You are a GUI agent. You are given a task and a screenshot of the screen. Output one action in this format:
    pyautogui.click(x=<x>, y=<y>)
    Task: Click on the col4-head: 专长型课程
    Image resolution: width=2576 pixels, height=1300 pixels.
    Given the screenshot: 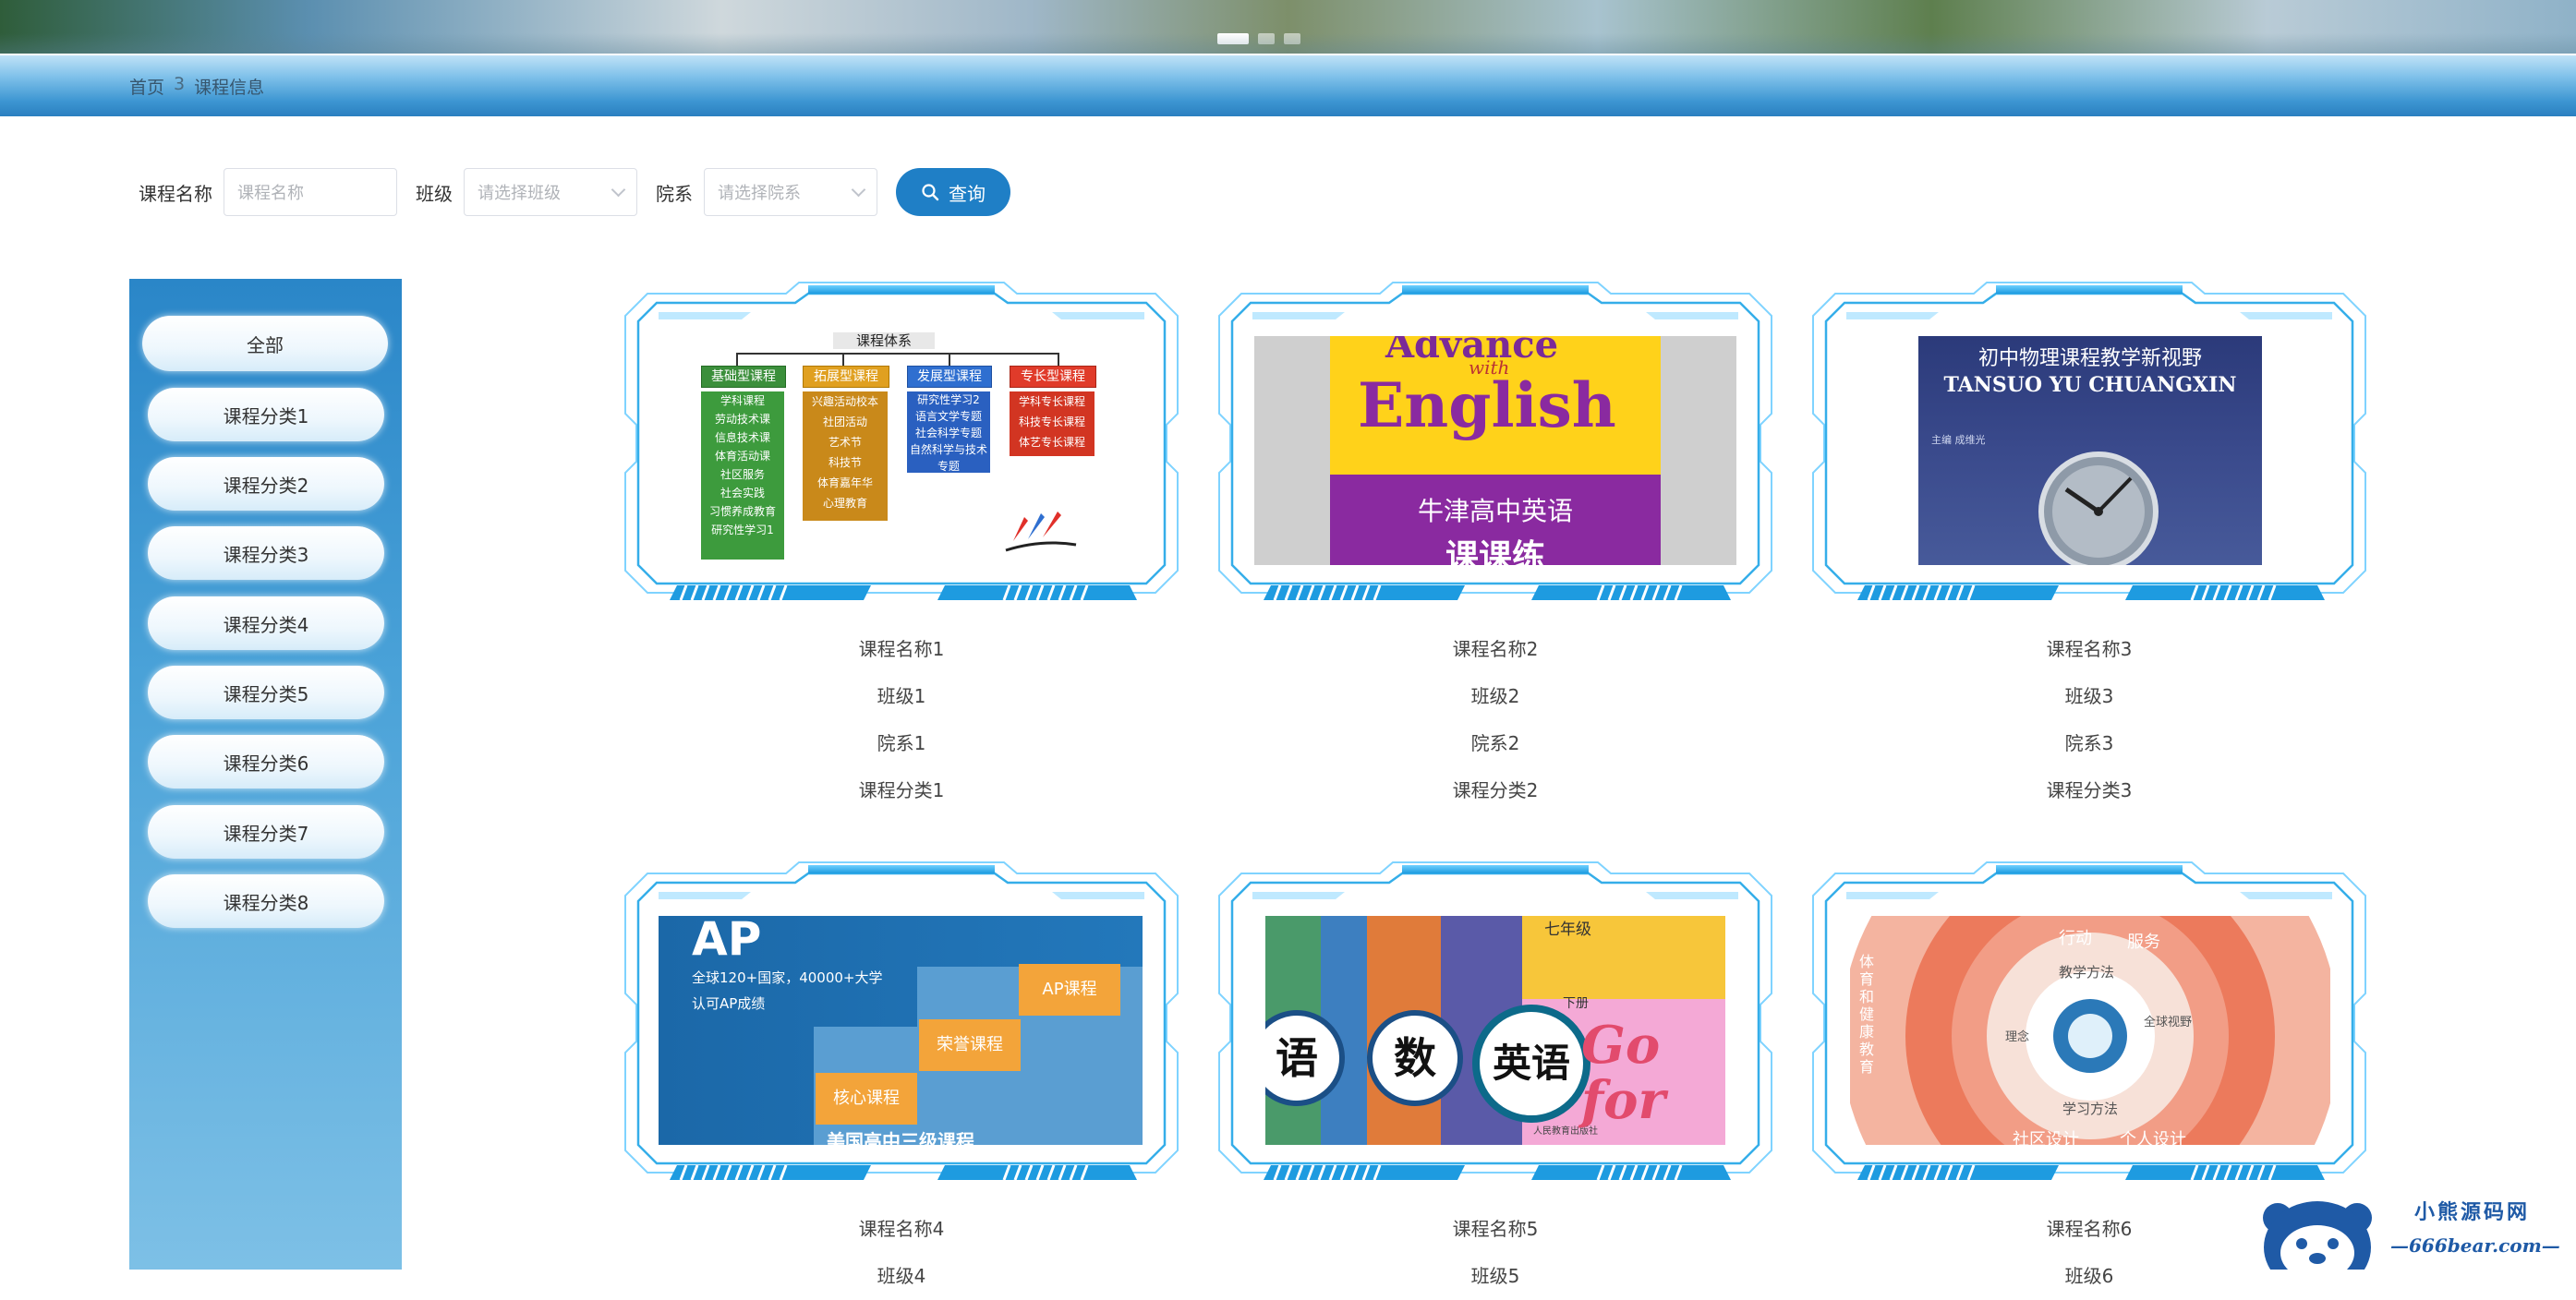 What is the action you would take?
    pyautogui.click(x=1053, y=377)
    